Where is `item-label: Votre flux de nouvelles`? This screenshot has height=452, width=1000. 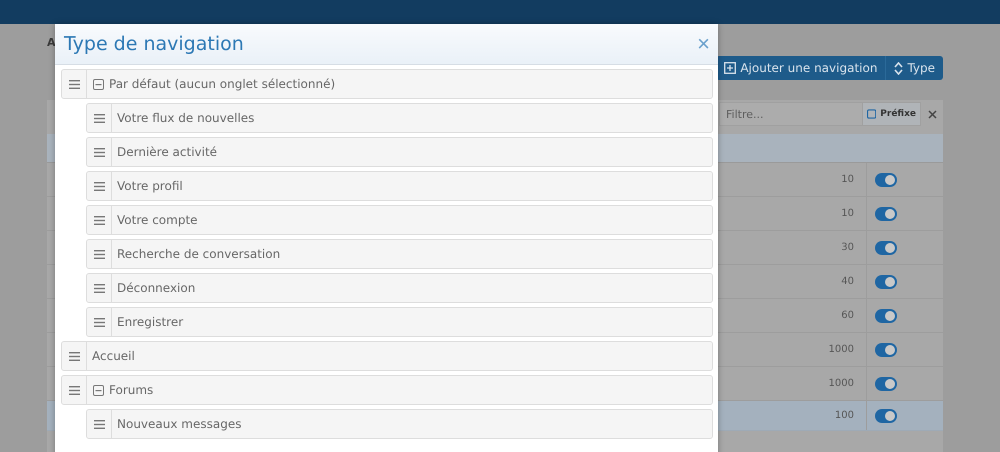
item-label: Votre flux de nouvelles is located at coordinates (185, 118).